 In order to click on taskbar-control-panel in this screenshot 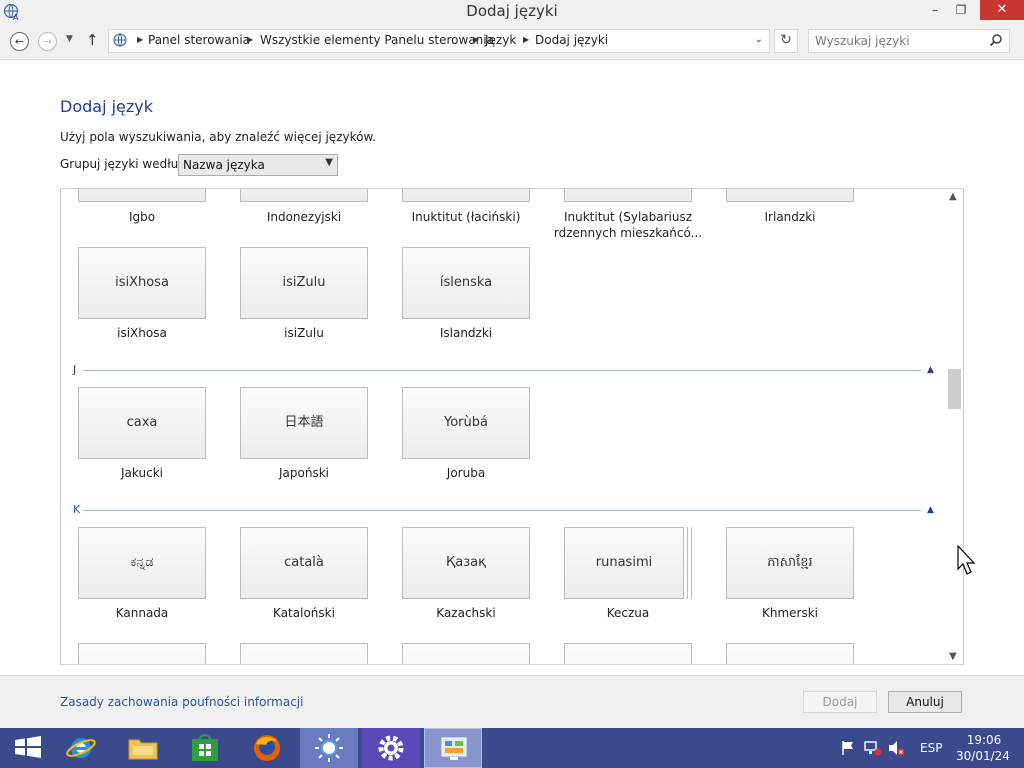, I will do `click(453, 748)`.